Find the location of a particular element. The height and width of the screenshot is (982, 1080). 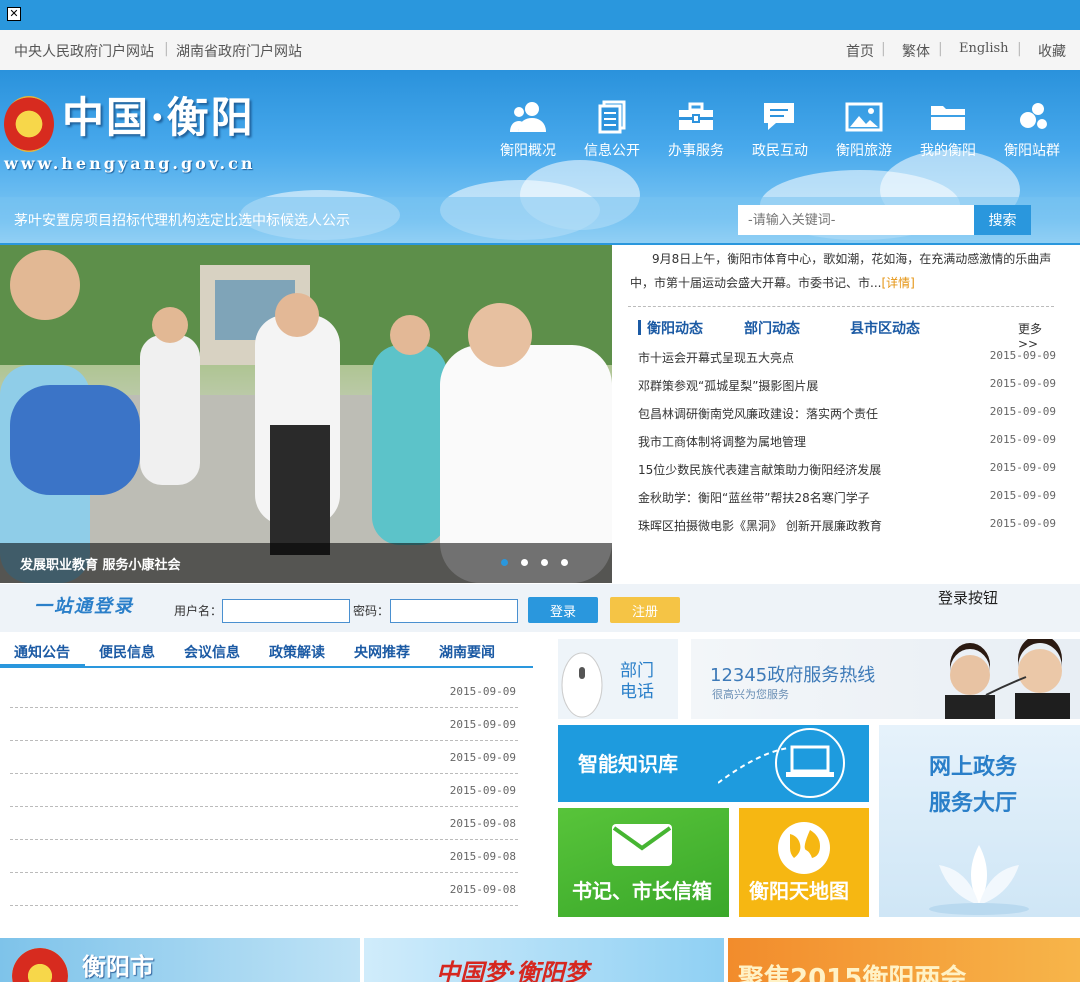

tab-central-picks: 央网推荐 is located at coordinates (382, 652).